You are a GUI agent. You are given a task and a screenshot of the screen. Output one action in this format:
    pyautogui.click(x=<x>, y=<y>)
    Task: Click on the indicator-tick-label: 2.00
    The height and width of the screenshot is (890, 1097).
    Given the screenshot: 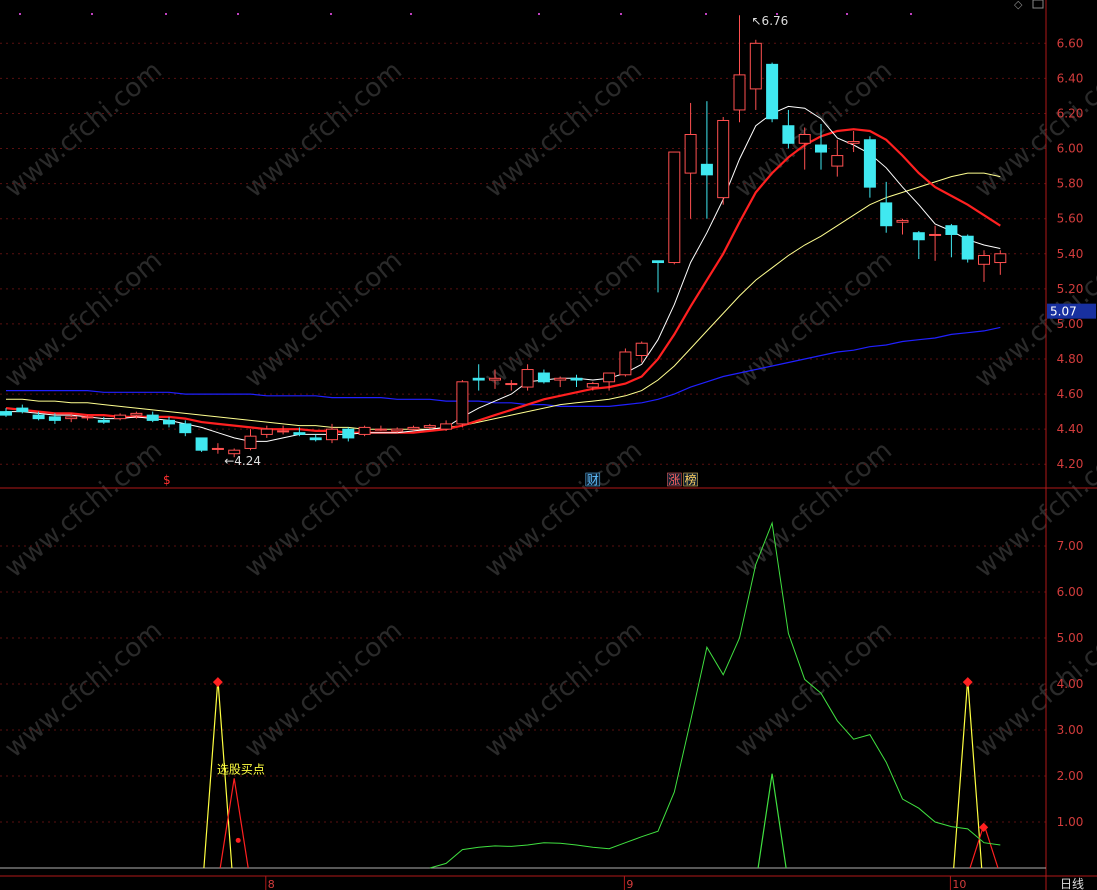 What is the action you would take?
    pyautogui.click(x=1070, y=776)
    